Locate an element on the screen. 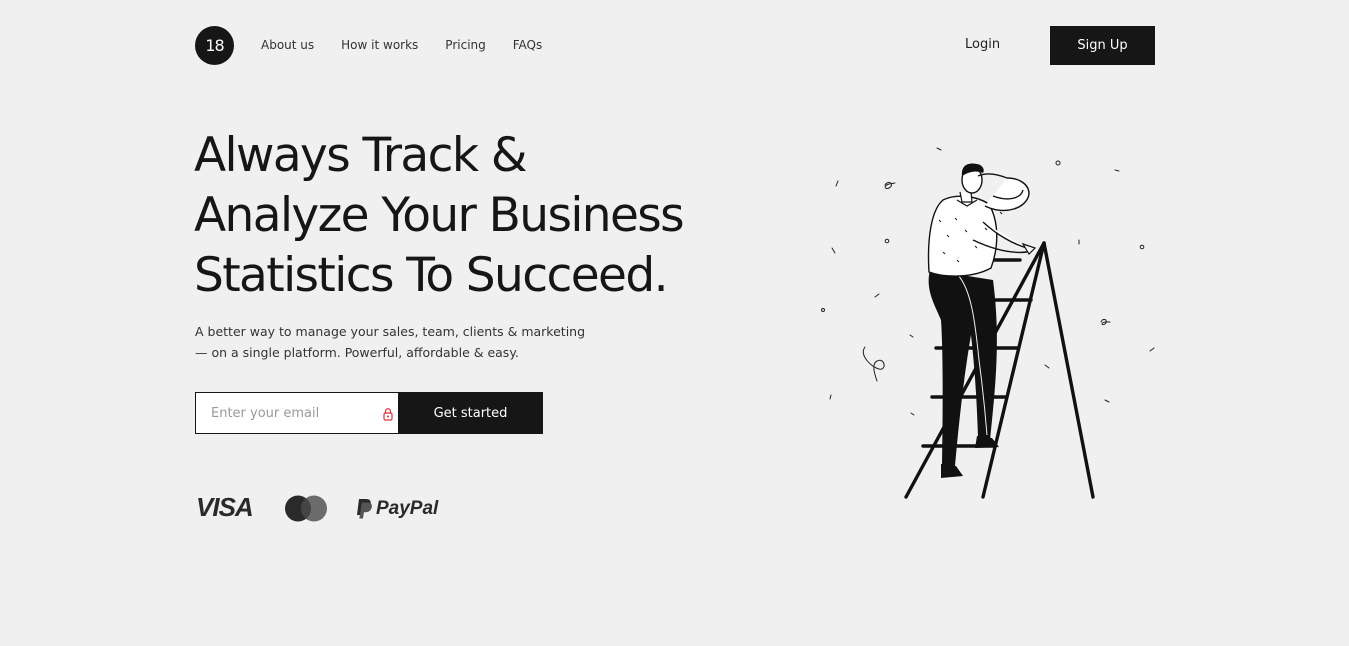 The image size is (1349, 646). hero-title-line-1: Always Track & is located at coordinates (360, 155).